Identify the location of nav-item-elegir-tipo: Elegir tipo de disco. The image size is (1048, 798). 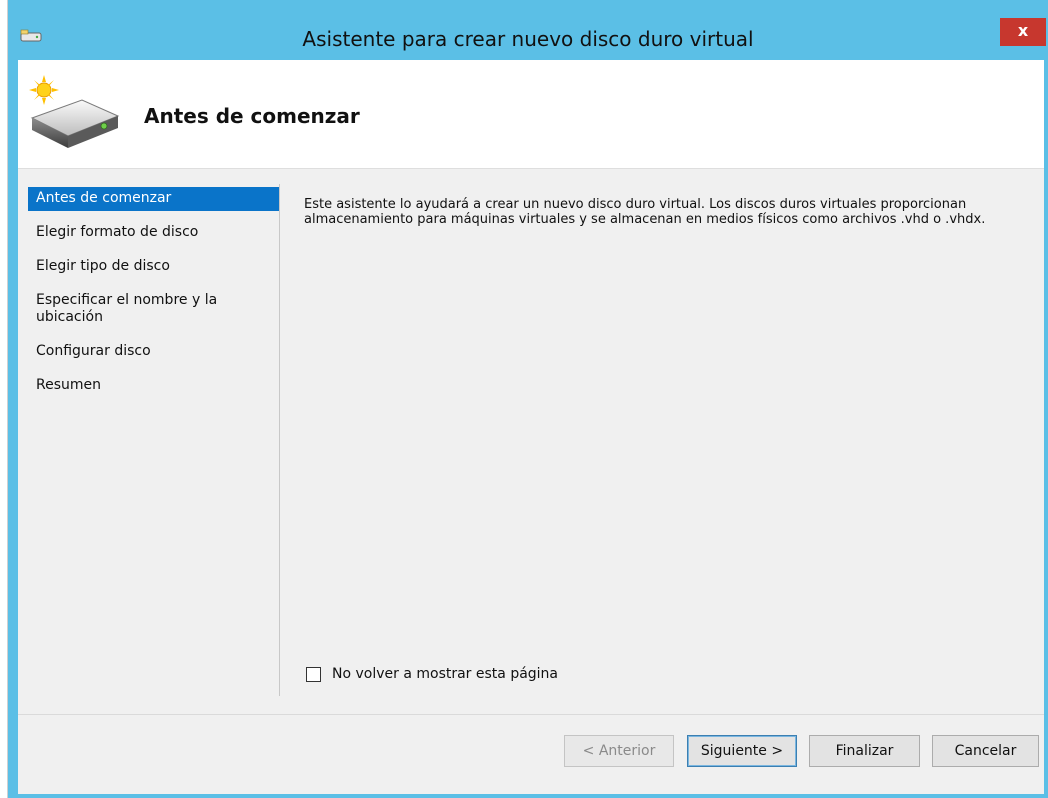
(154, 267).